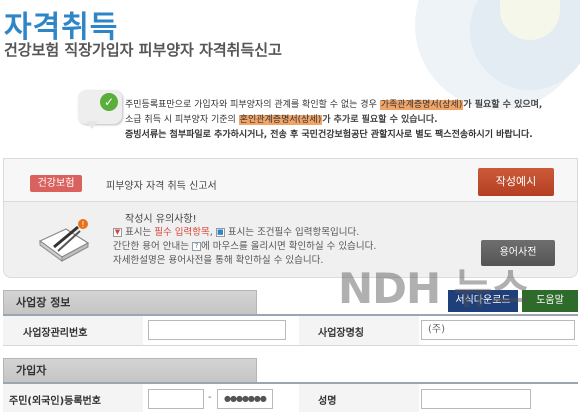 The height and width of the screenshot is (412, 580). What do you see at coordinates (341, 333) in the screenshot?
I see `workplace-name-label: 사업장명칭` at bounding box center [341, 333].